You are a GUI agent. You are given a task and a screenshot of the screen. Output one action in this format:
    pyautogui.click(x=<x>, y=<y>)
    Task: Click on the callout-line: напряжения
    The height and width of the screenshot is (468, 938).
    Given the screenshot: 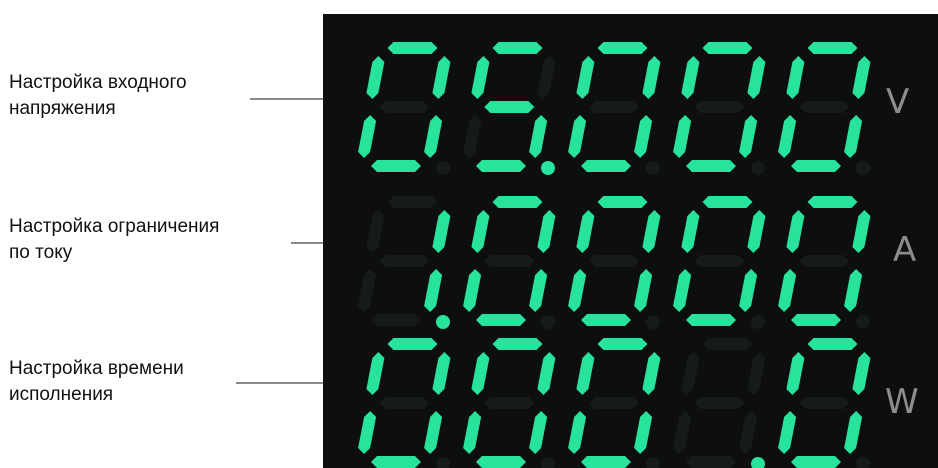 What is the action you would take?
    pyautogui.click(x=62, y=108)
    